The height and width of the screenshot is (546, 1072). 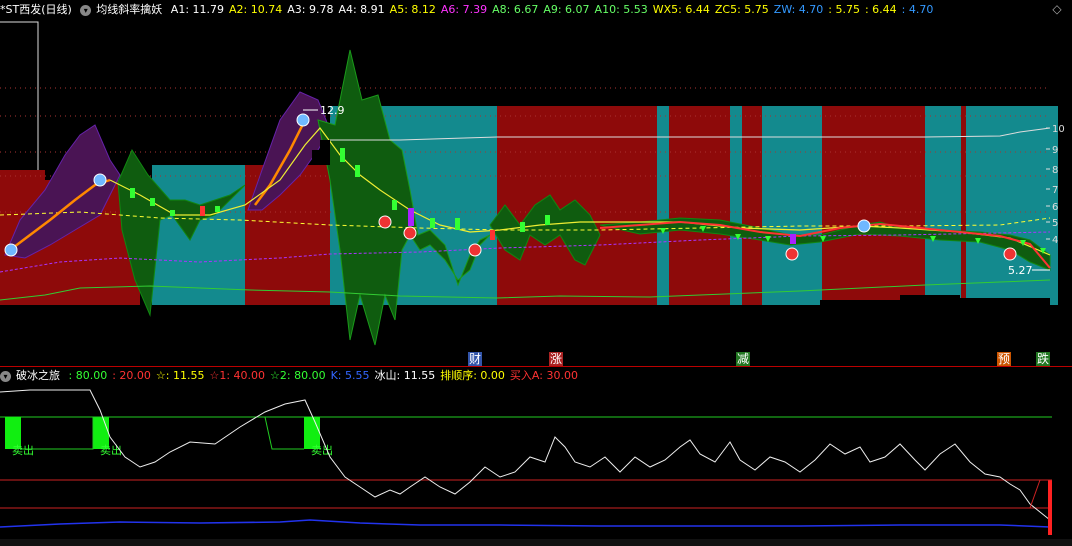 What do you see at coordinates (237, 375) in the screenshot?
I see `sub-indicator-value: ☆1: 40.00` at bounding box center [237, 375].